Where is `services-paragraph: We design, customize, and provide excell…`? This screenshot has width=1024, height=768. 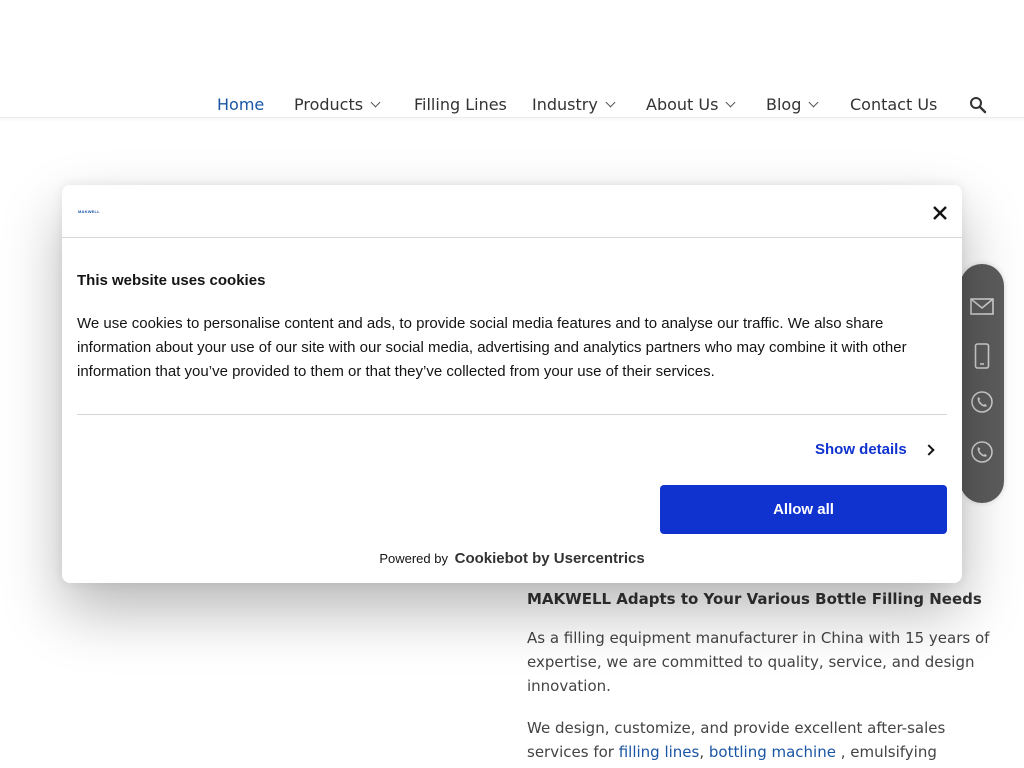
services-paragraph: We design, customize, and provide excell… is located at coordinates (762, 740).